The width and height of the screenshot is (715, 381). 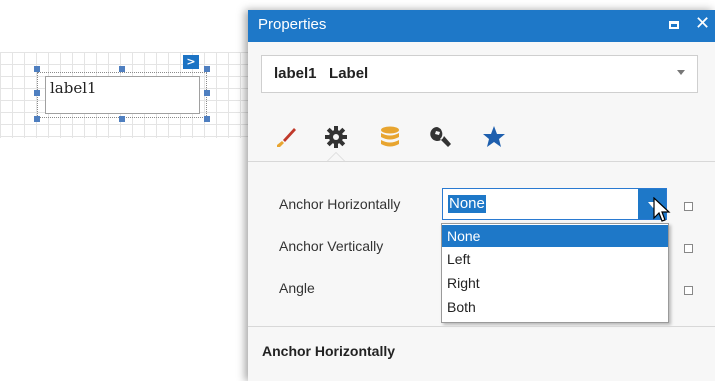 I want to click on label-control-text: label1, so click(x=73, y=88).